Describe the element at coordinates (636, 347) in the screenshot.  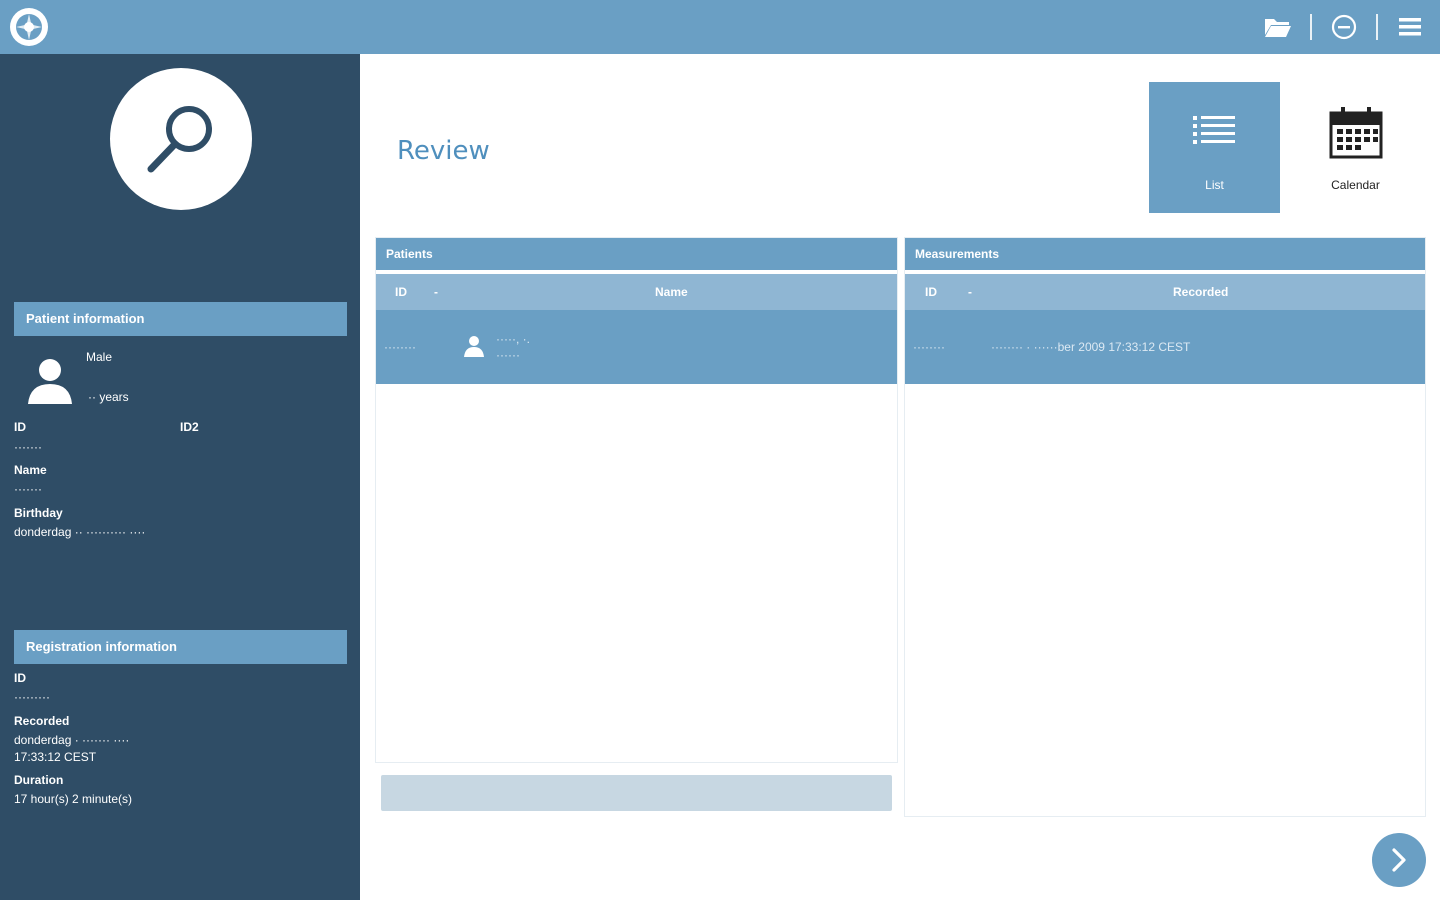
I see `table-row: ········ ·····, ·. ······` at that location.